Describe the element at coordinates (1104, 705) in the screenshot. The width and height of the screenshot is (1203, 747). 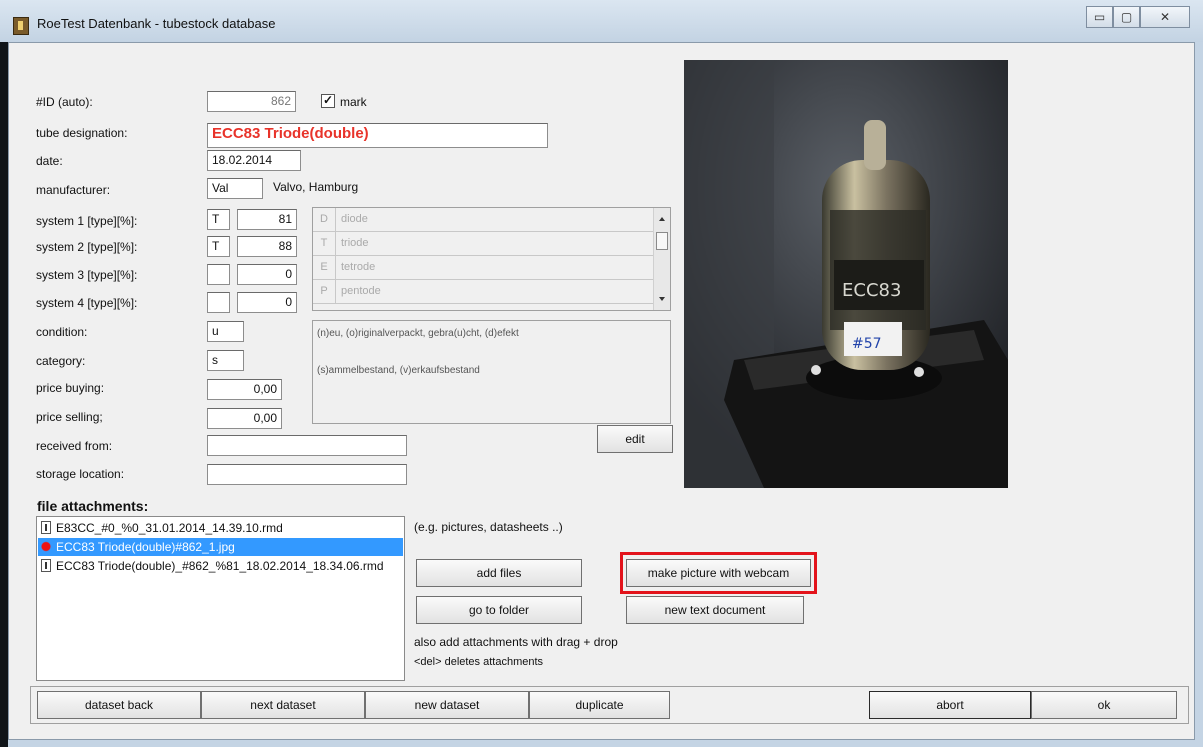
I see `ok-button: ok` at that location.